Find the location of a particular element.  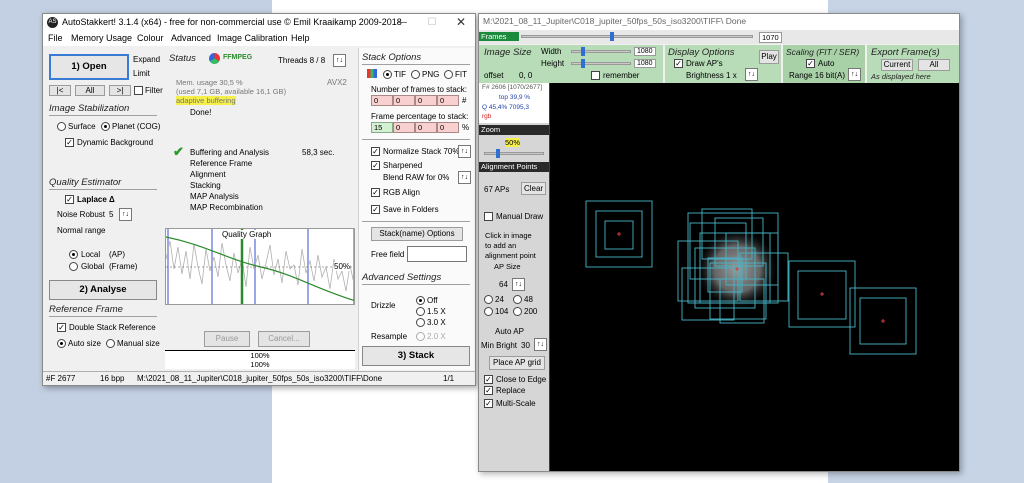

blend-raw-stepper-icon: ↑↓ is located at coordinates (464, 177).